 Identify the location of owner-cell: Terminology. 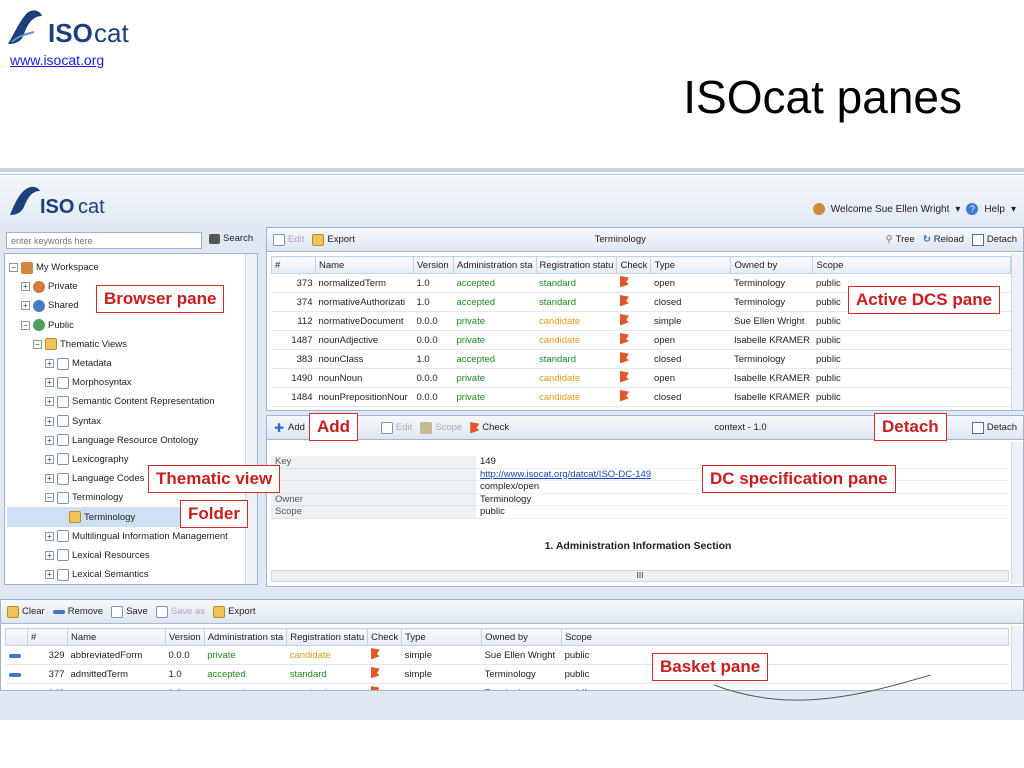
(771, 302).